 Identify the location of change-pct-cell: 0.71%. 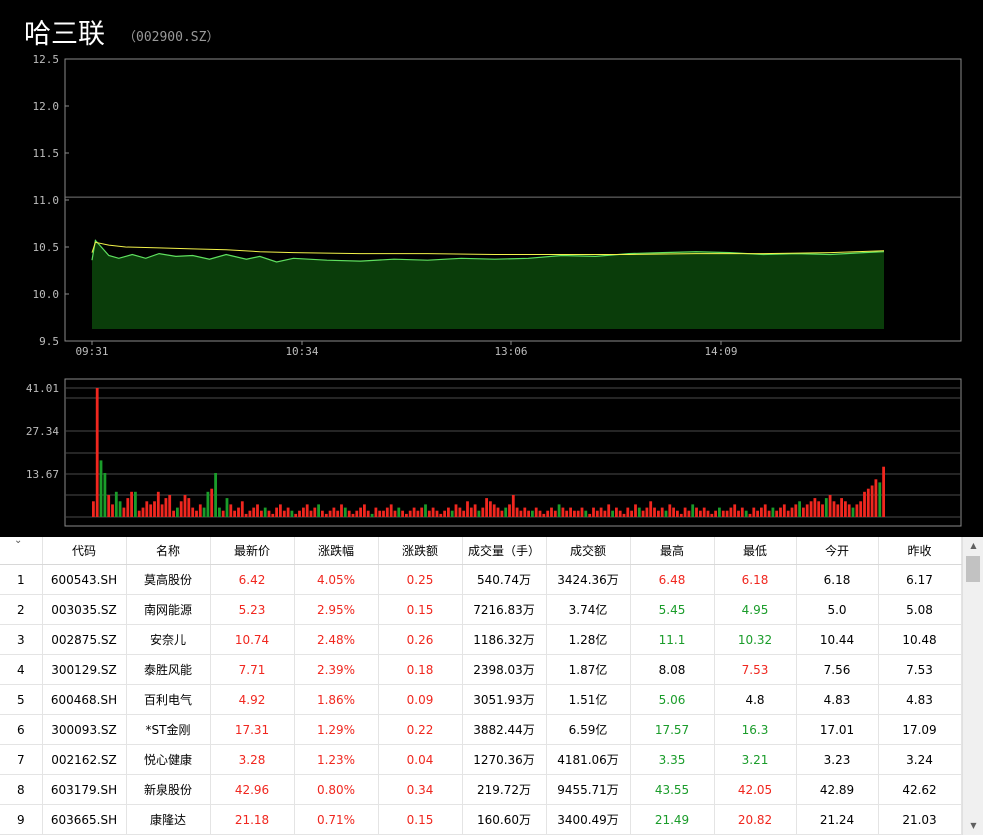
(336, 819).